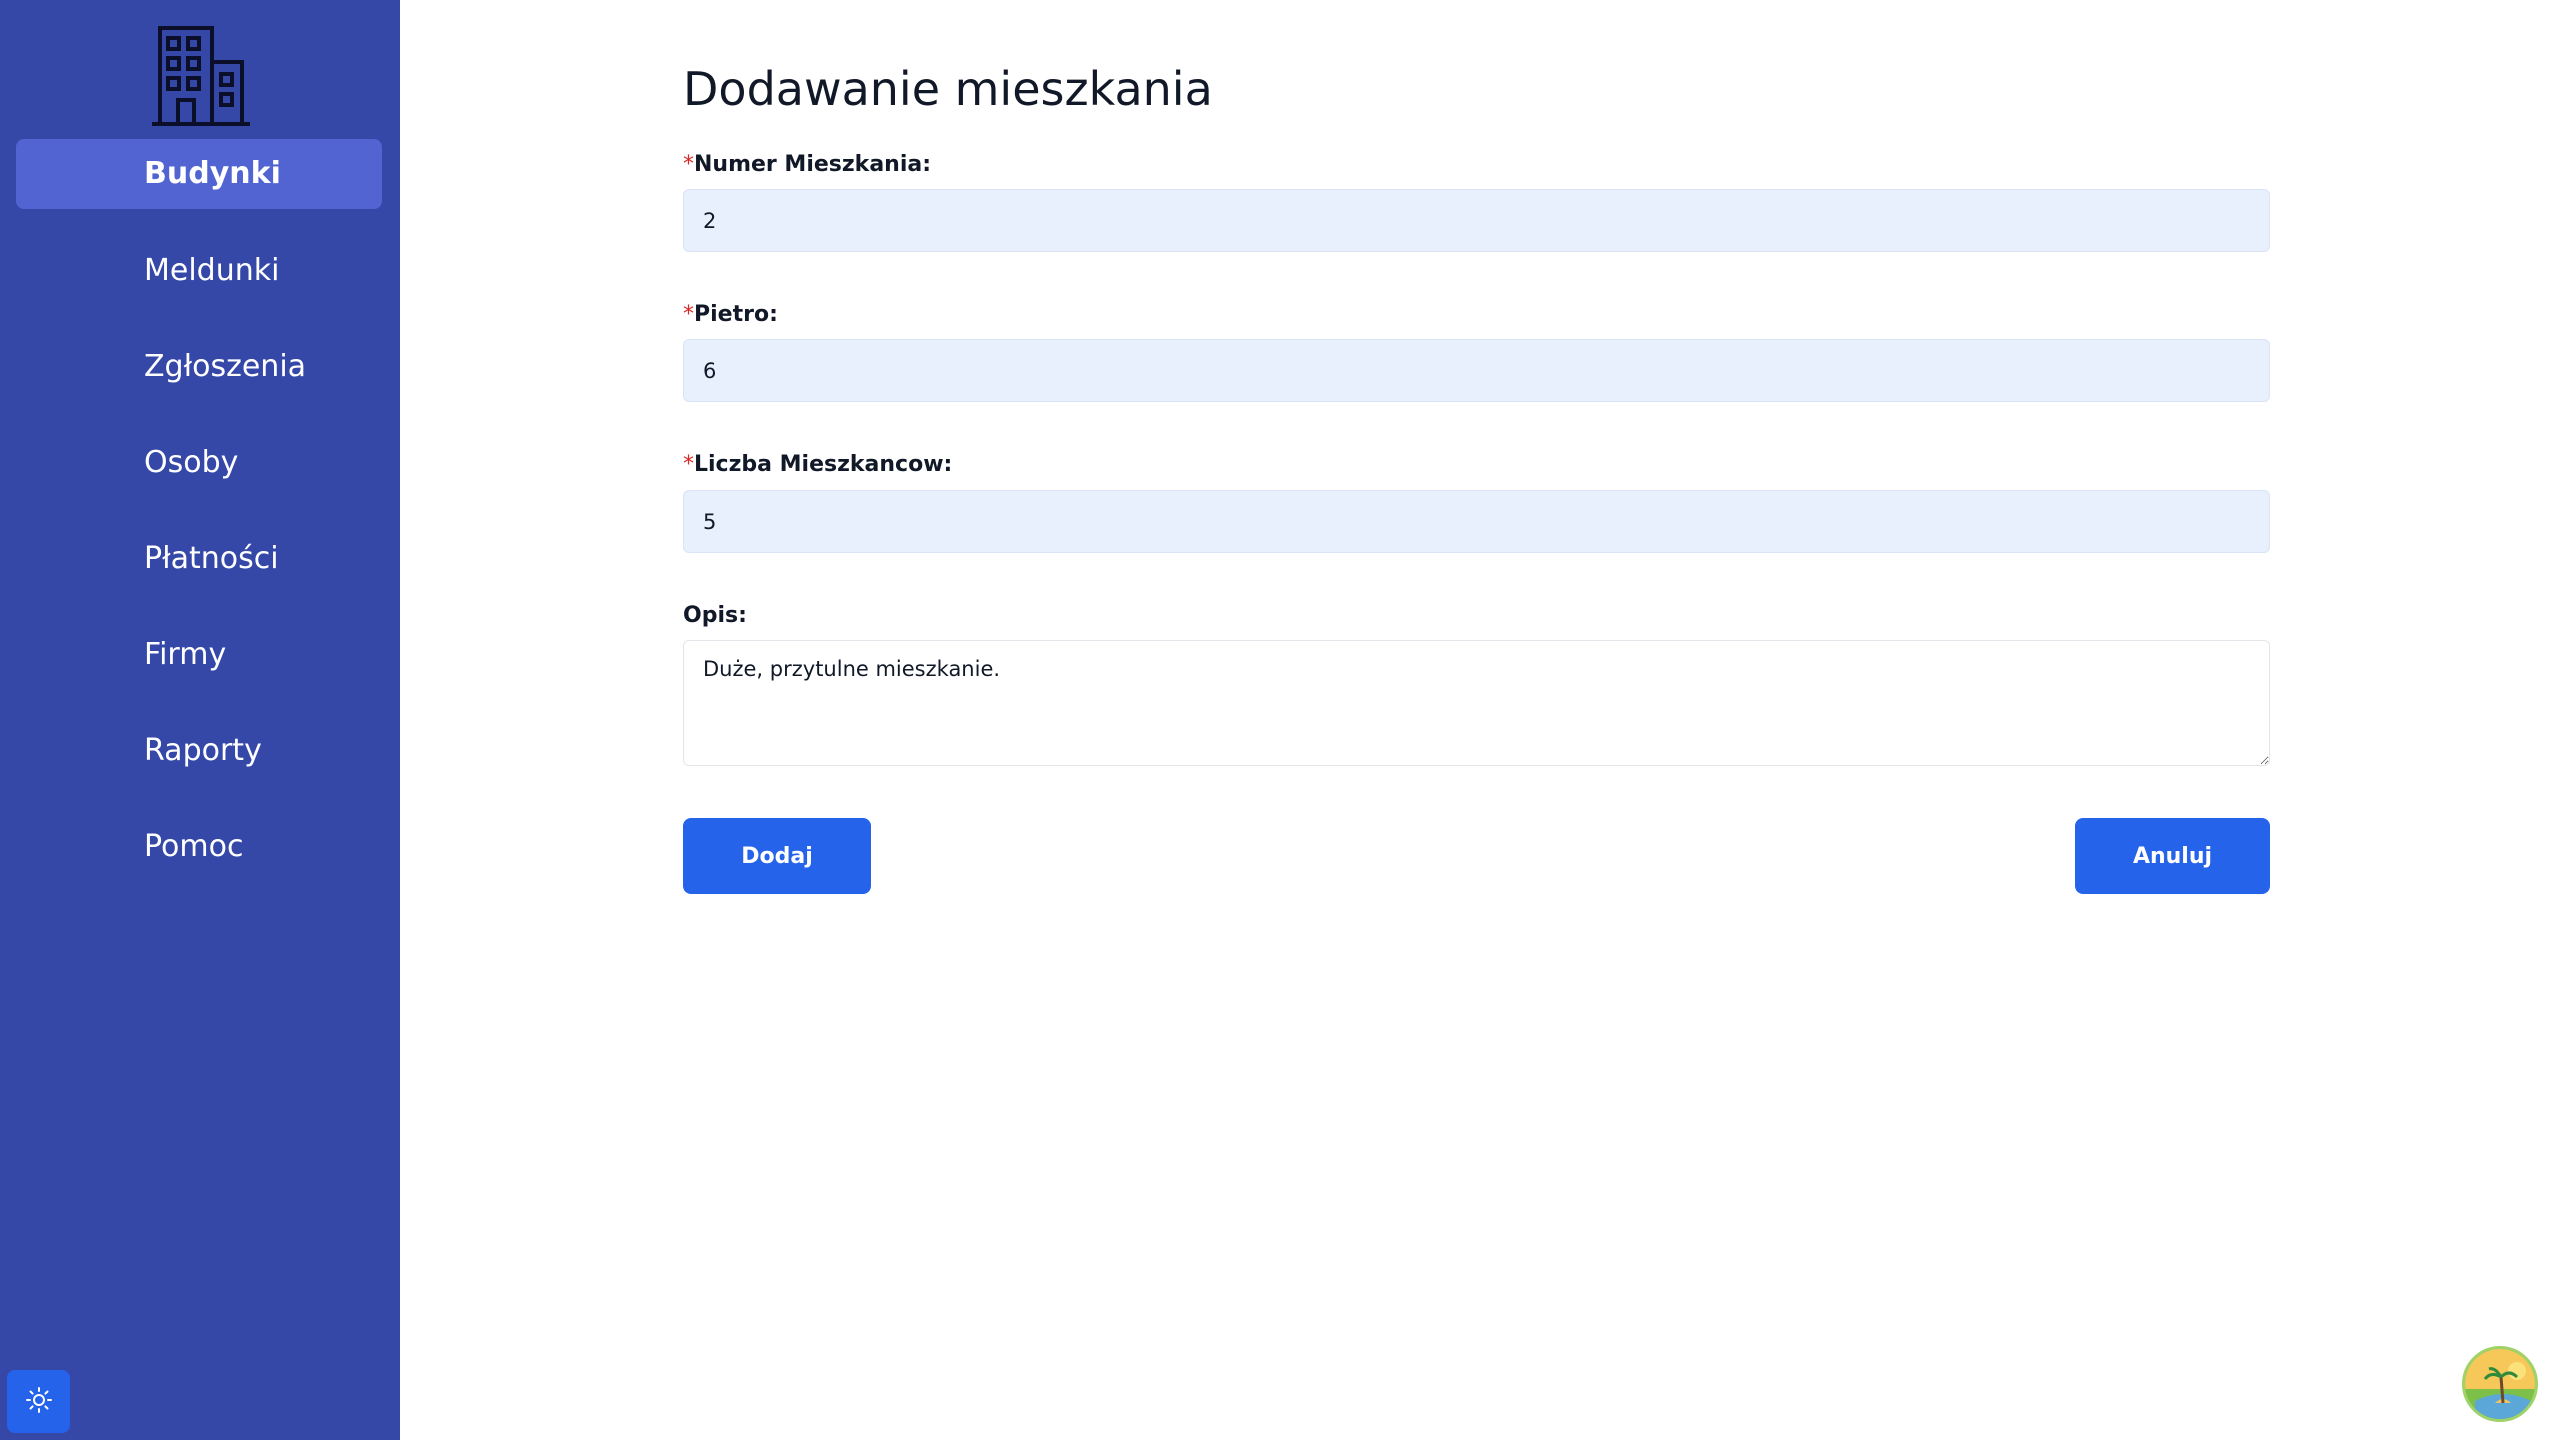 Image resolution: width=2560 pixels, height=1440 pixels. What do you see at coordinates (1476, 521) in the screenshot?
I see `liczba-mieszkancow-input` at bounding box center [1476, 521].